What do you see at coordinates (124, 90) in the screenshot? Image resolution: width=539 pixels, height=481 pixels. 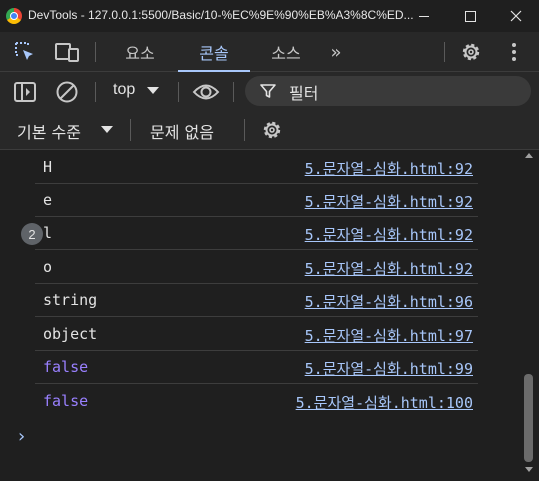 I see `context-selector: top` at bounding box center [124, 90].